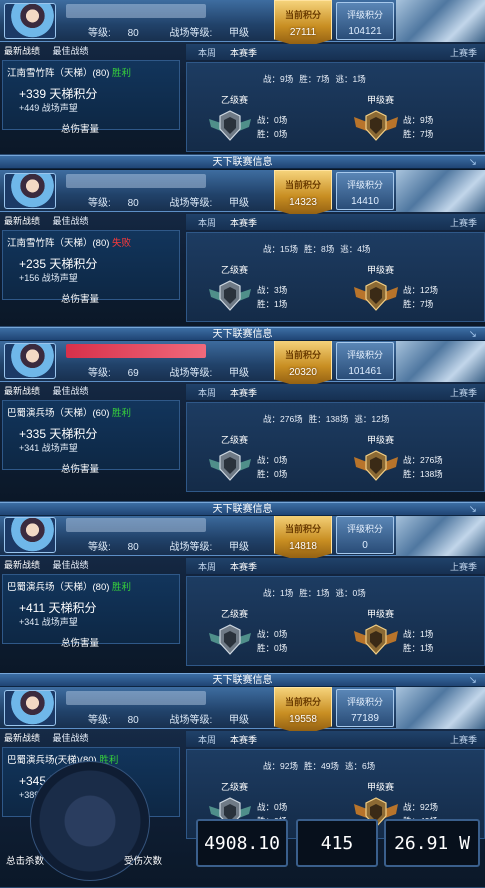  Describe the element at coordinates (418, 641) in the screenshot. I see `tier-a-record: 战：1场 胜：1场` at that location.